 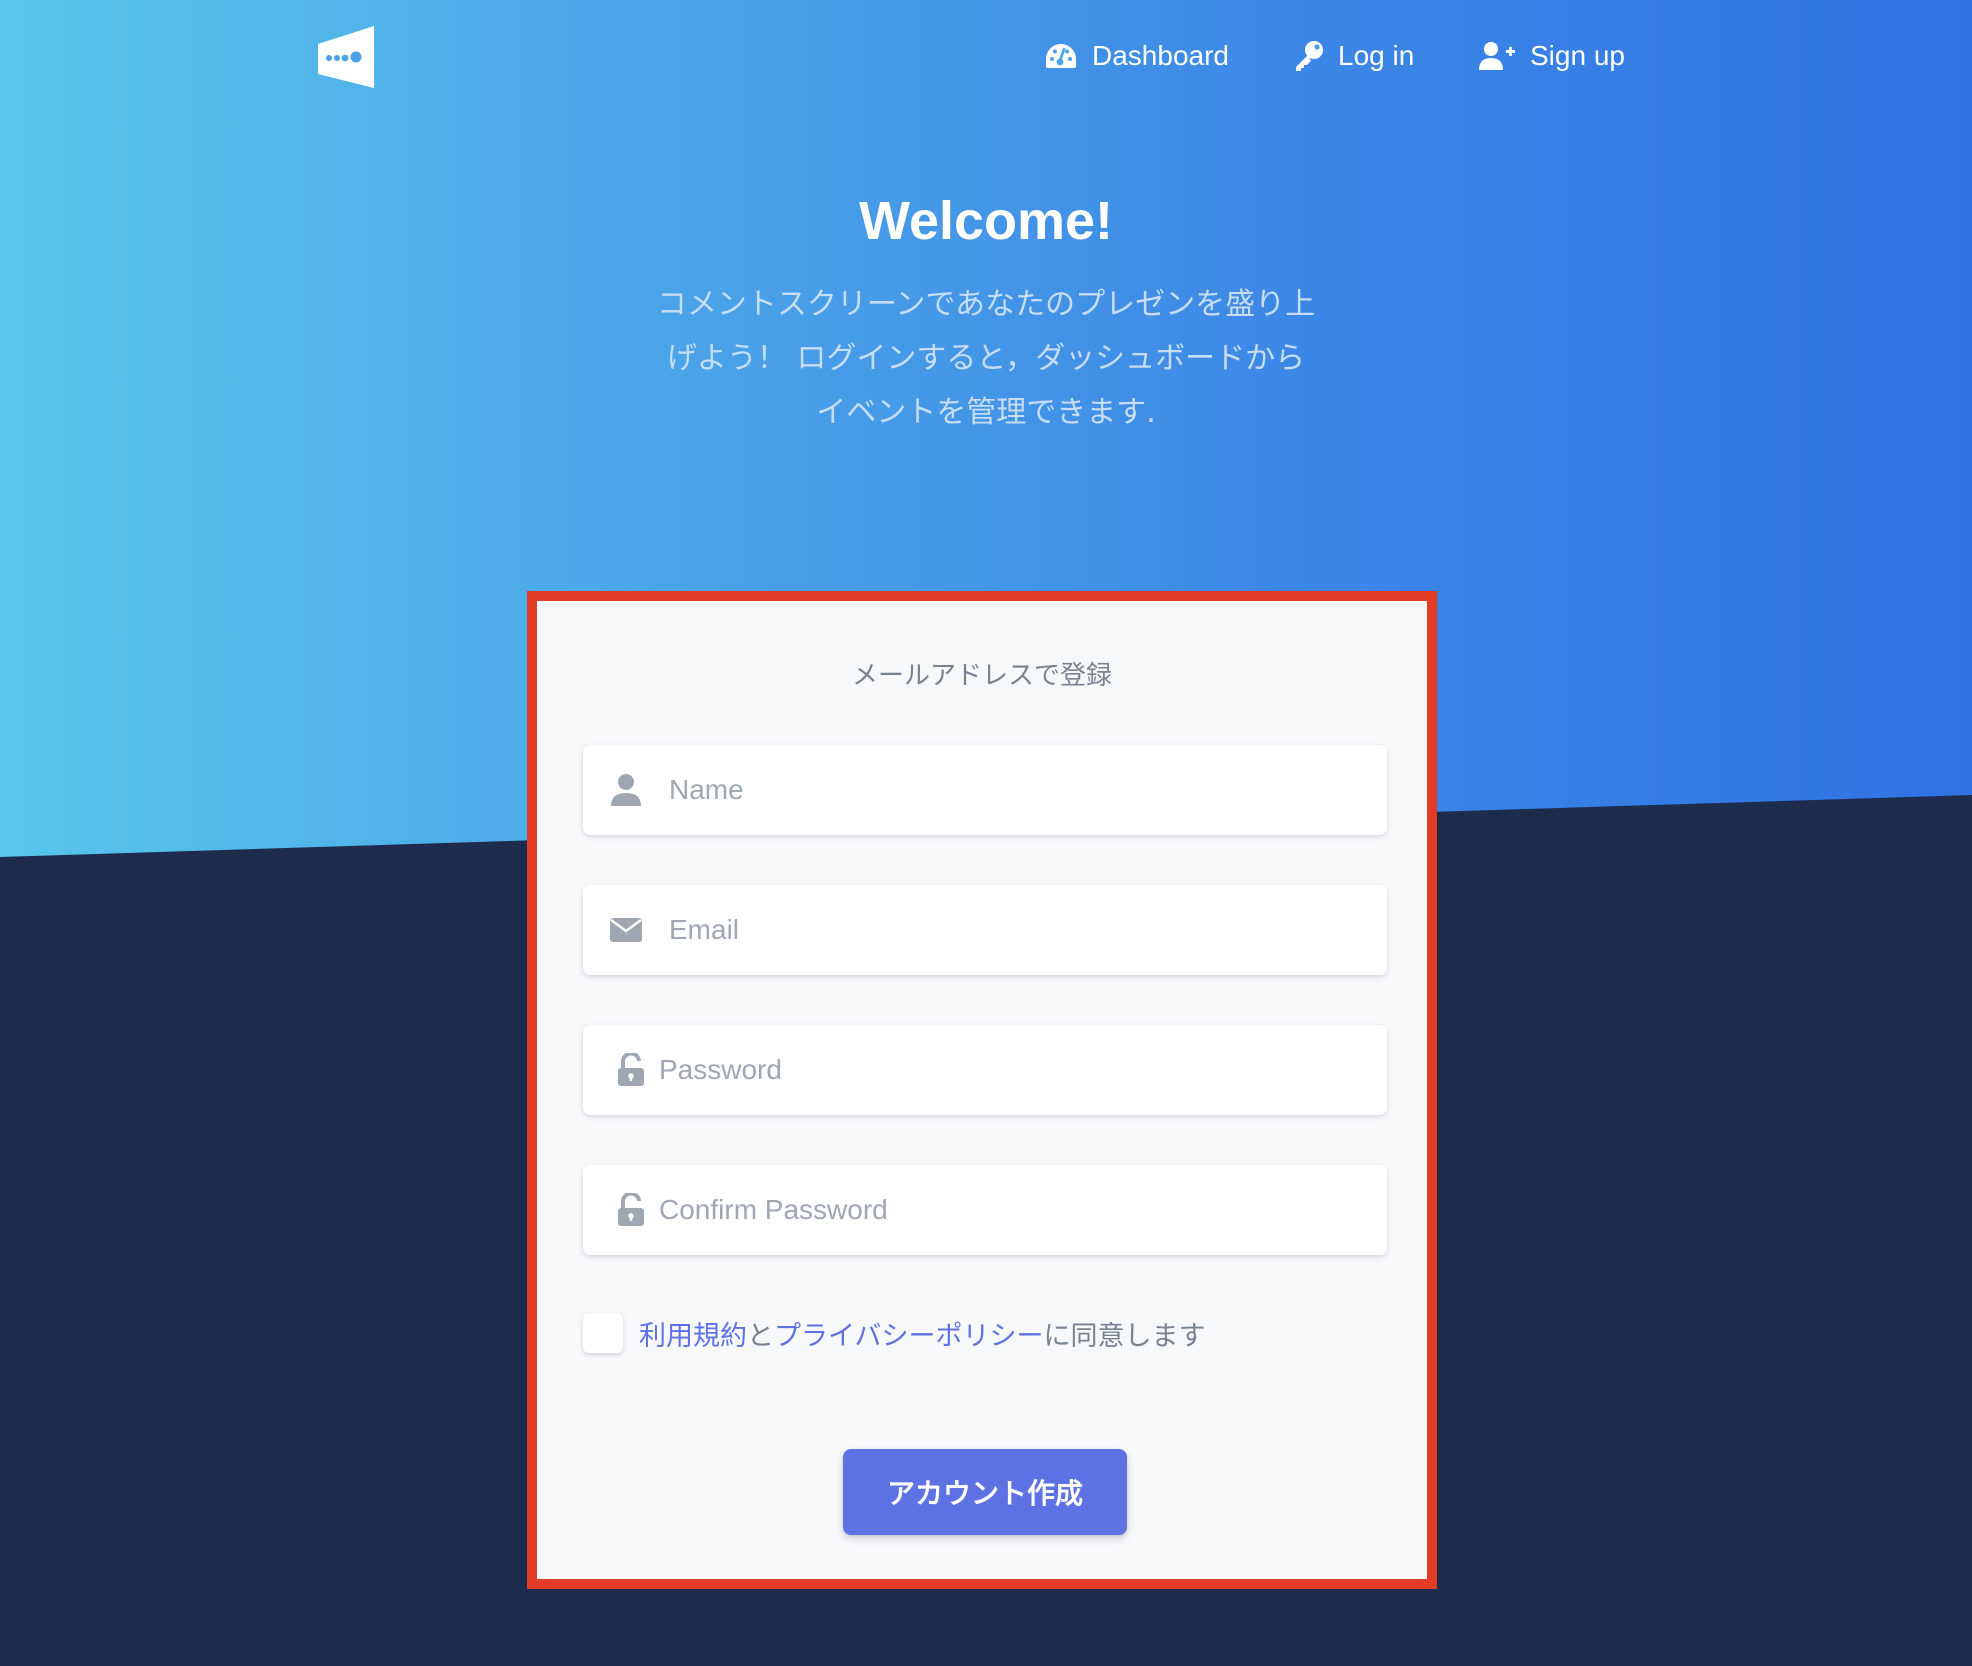 I want to click on nav-signup-label: Sign up, so click(x=1577, y=55).